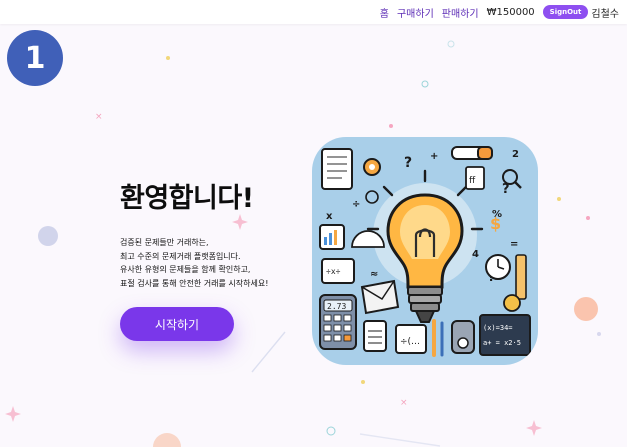 This screenshot has width=627, height=447. I want to click on globe-icon, so click(512, 303).